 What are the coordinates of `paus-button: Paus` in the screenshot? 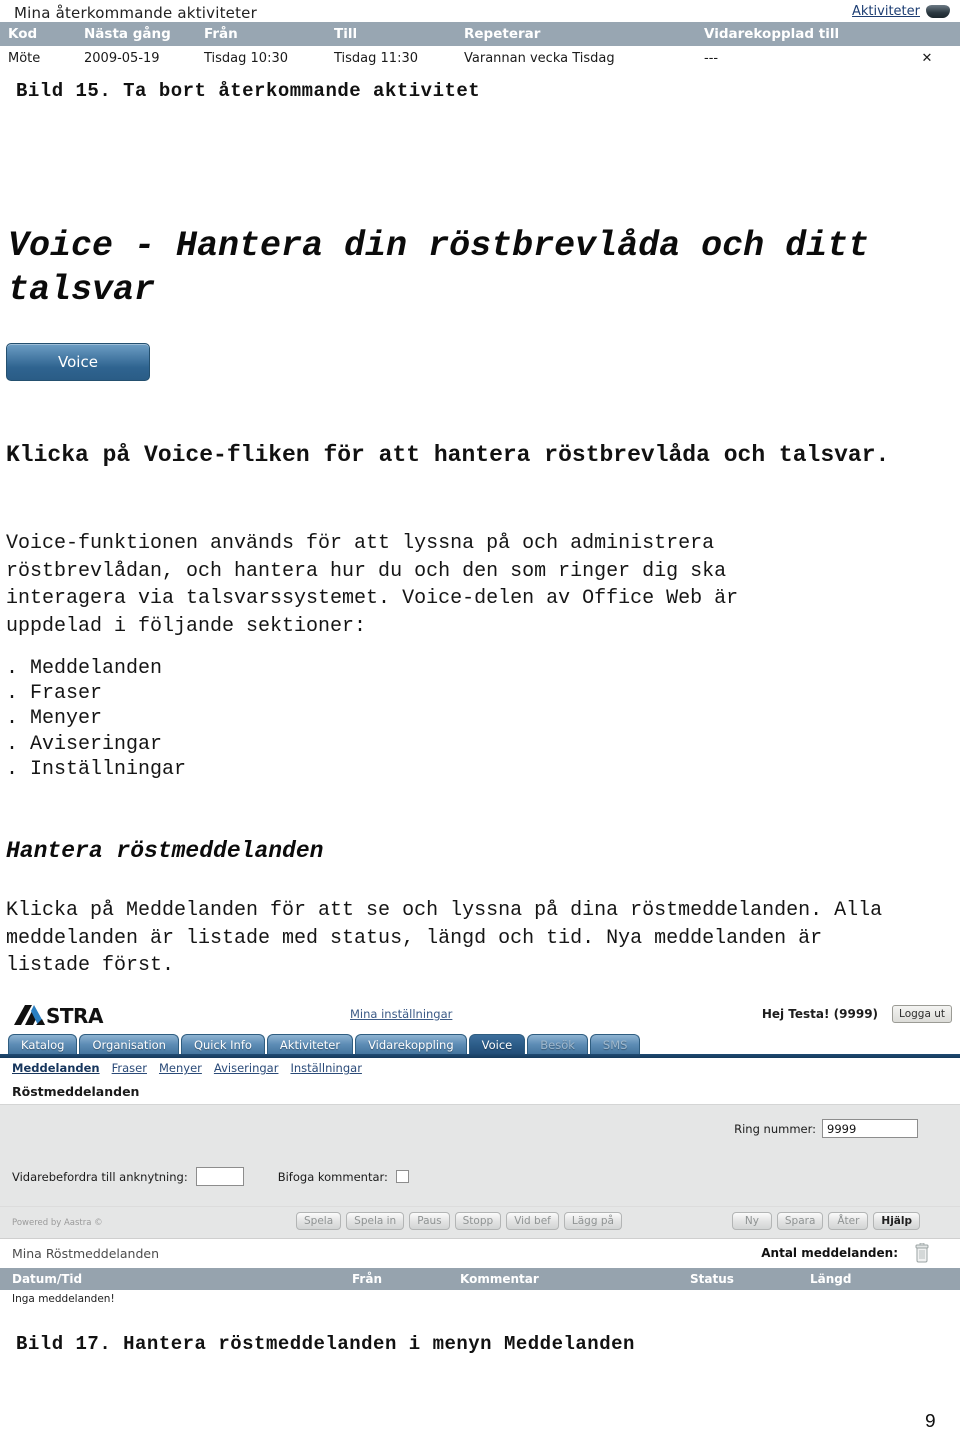 It's located at (429, 1221).